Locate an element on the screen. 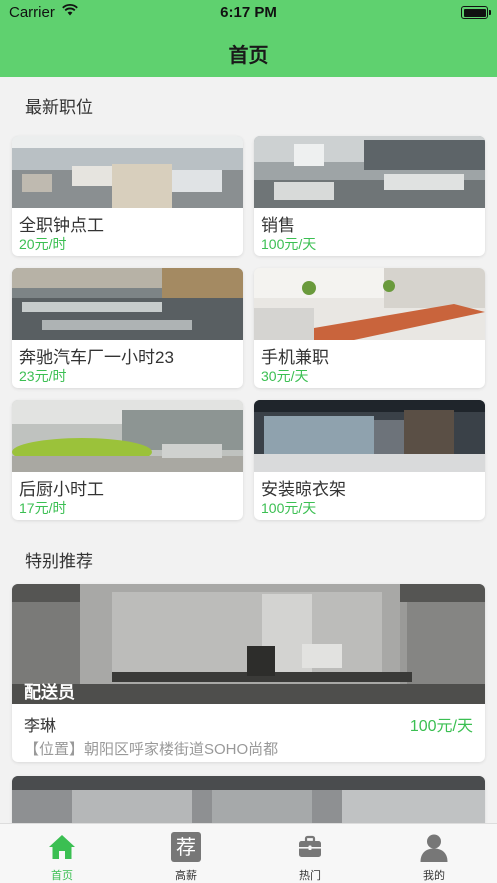  section-title-latest: 最新职位 is located at coordinates (59, 107).